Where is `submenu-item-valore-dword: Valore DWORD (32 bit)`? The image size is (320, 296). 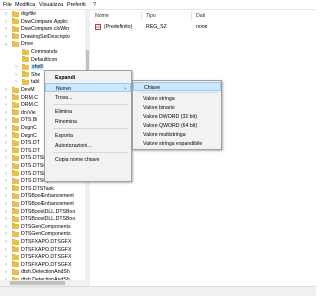
submenu-item-valore-dword: Valore DWORD (32 bit) is located at coordinates (177, 116).